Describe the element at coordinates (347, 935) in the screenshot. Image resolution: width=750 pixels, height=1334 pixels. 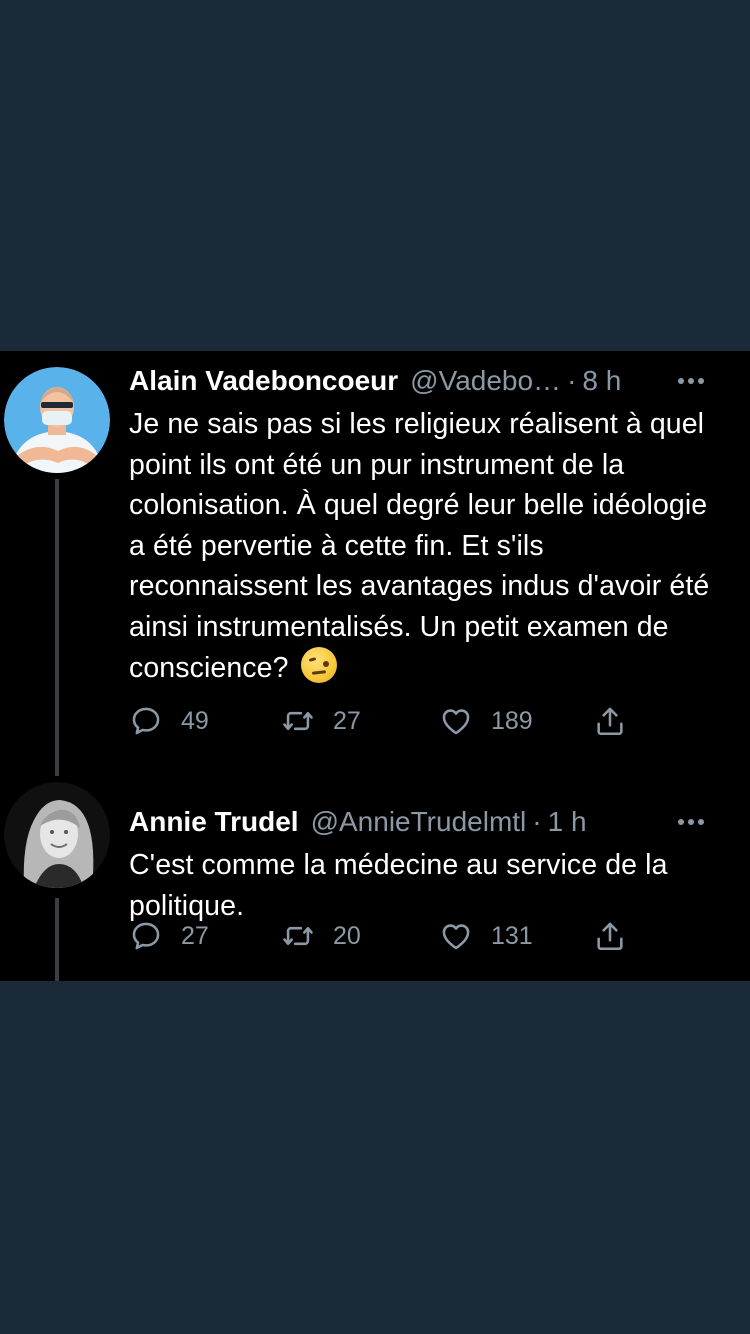
I see `retweet-count: 20` at that location.